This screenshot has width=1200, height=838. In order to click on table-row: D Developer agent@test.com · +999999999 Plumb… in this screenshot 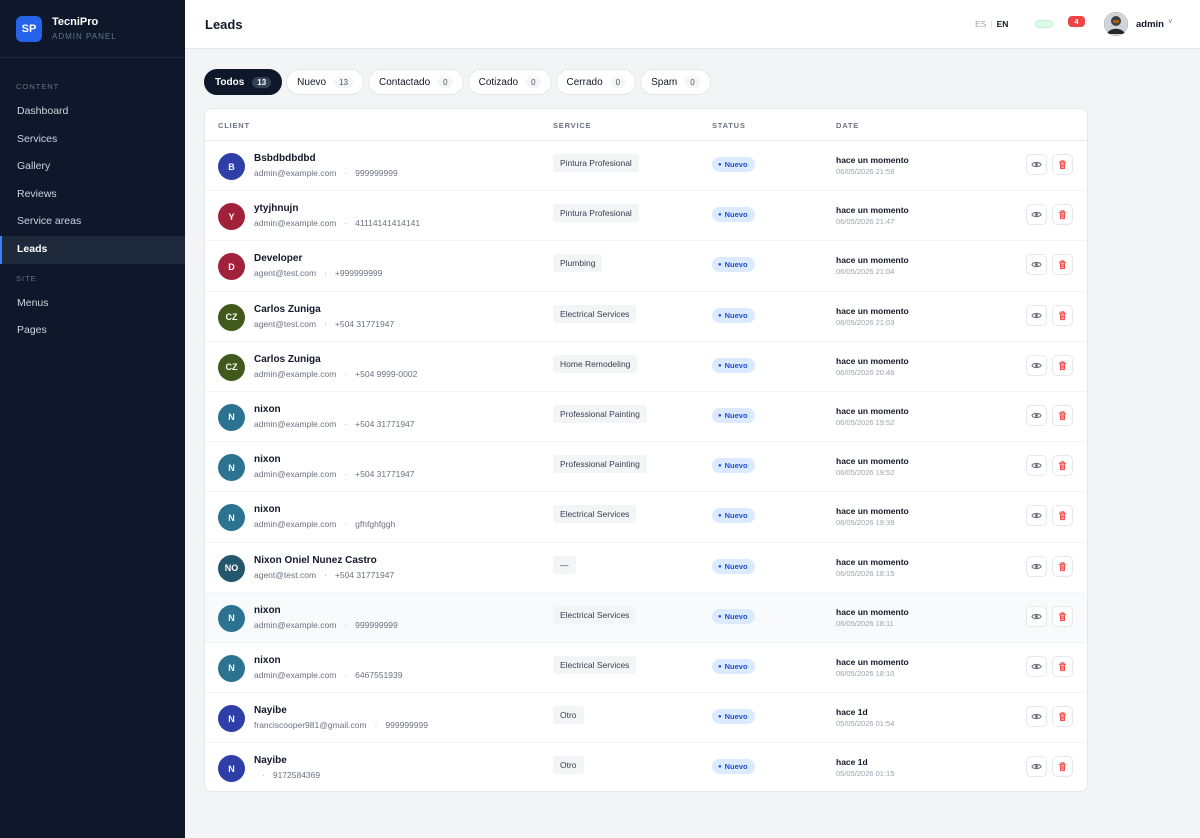, I will do `click(646, 266)`.